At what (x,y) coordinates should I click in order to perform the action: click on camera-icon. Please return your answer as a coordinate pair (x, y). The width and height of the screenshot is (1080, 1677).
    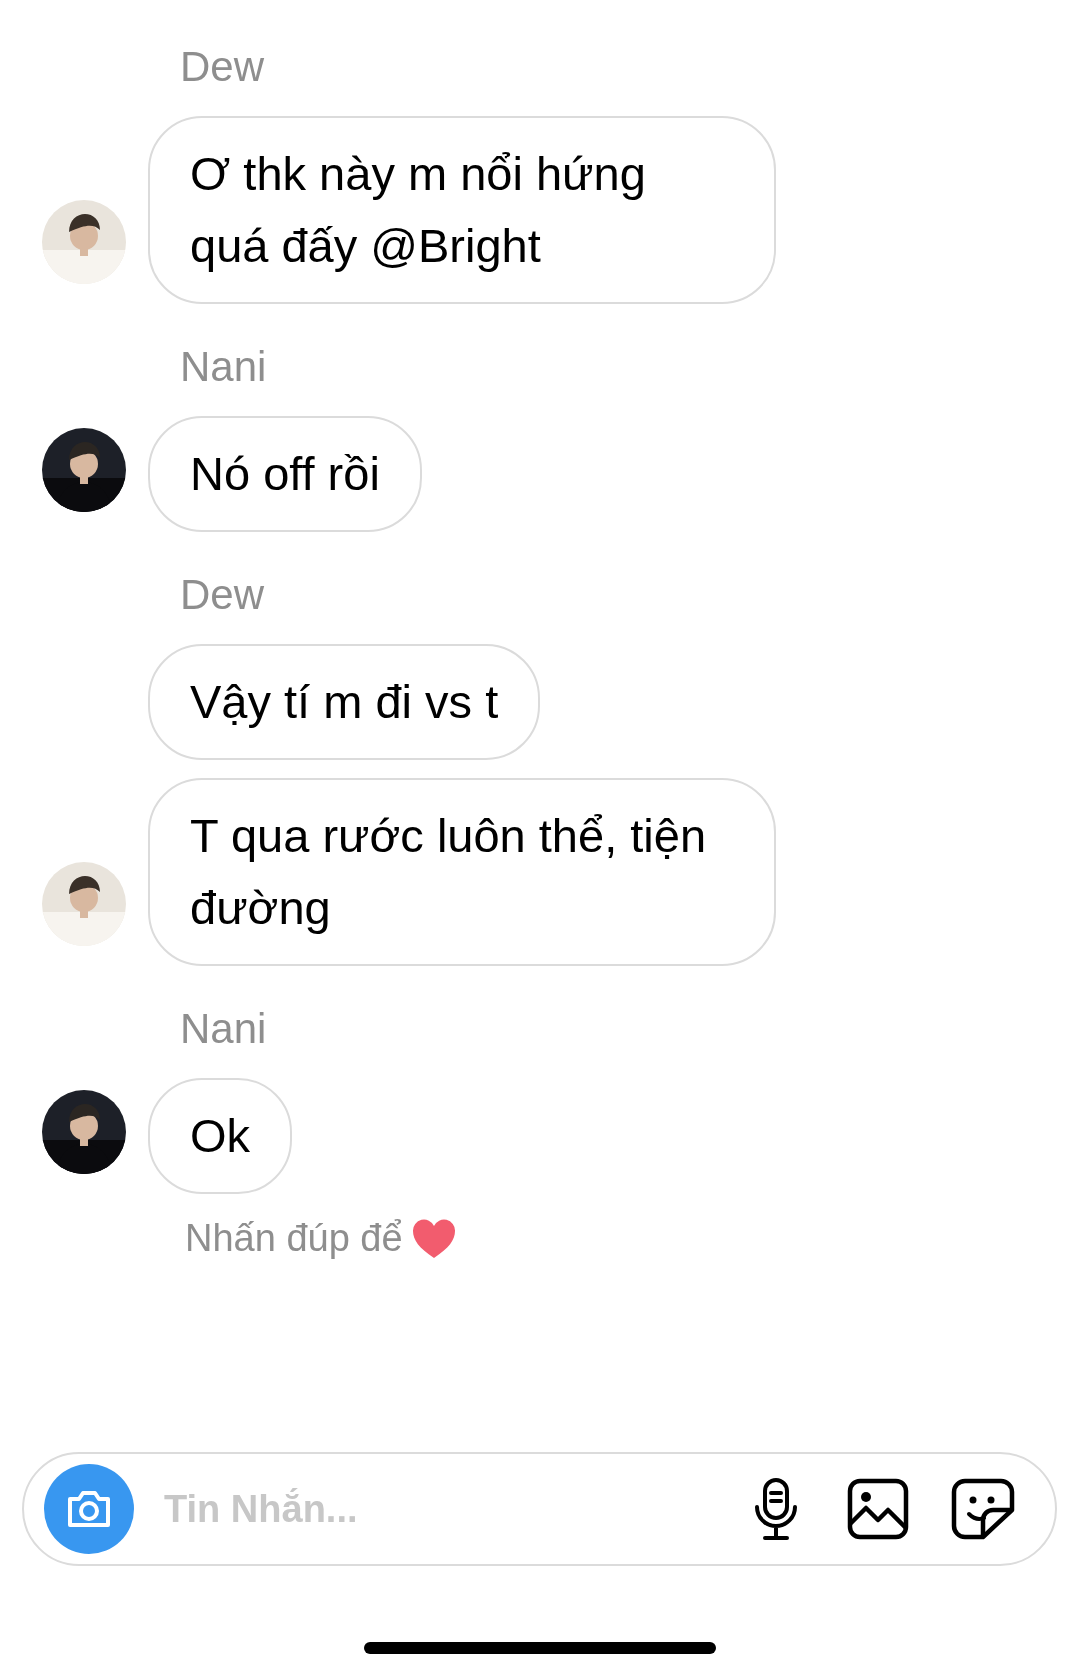
    Looking at the image, I should click on (89, 1509).